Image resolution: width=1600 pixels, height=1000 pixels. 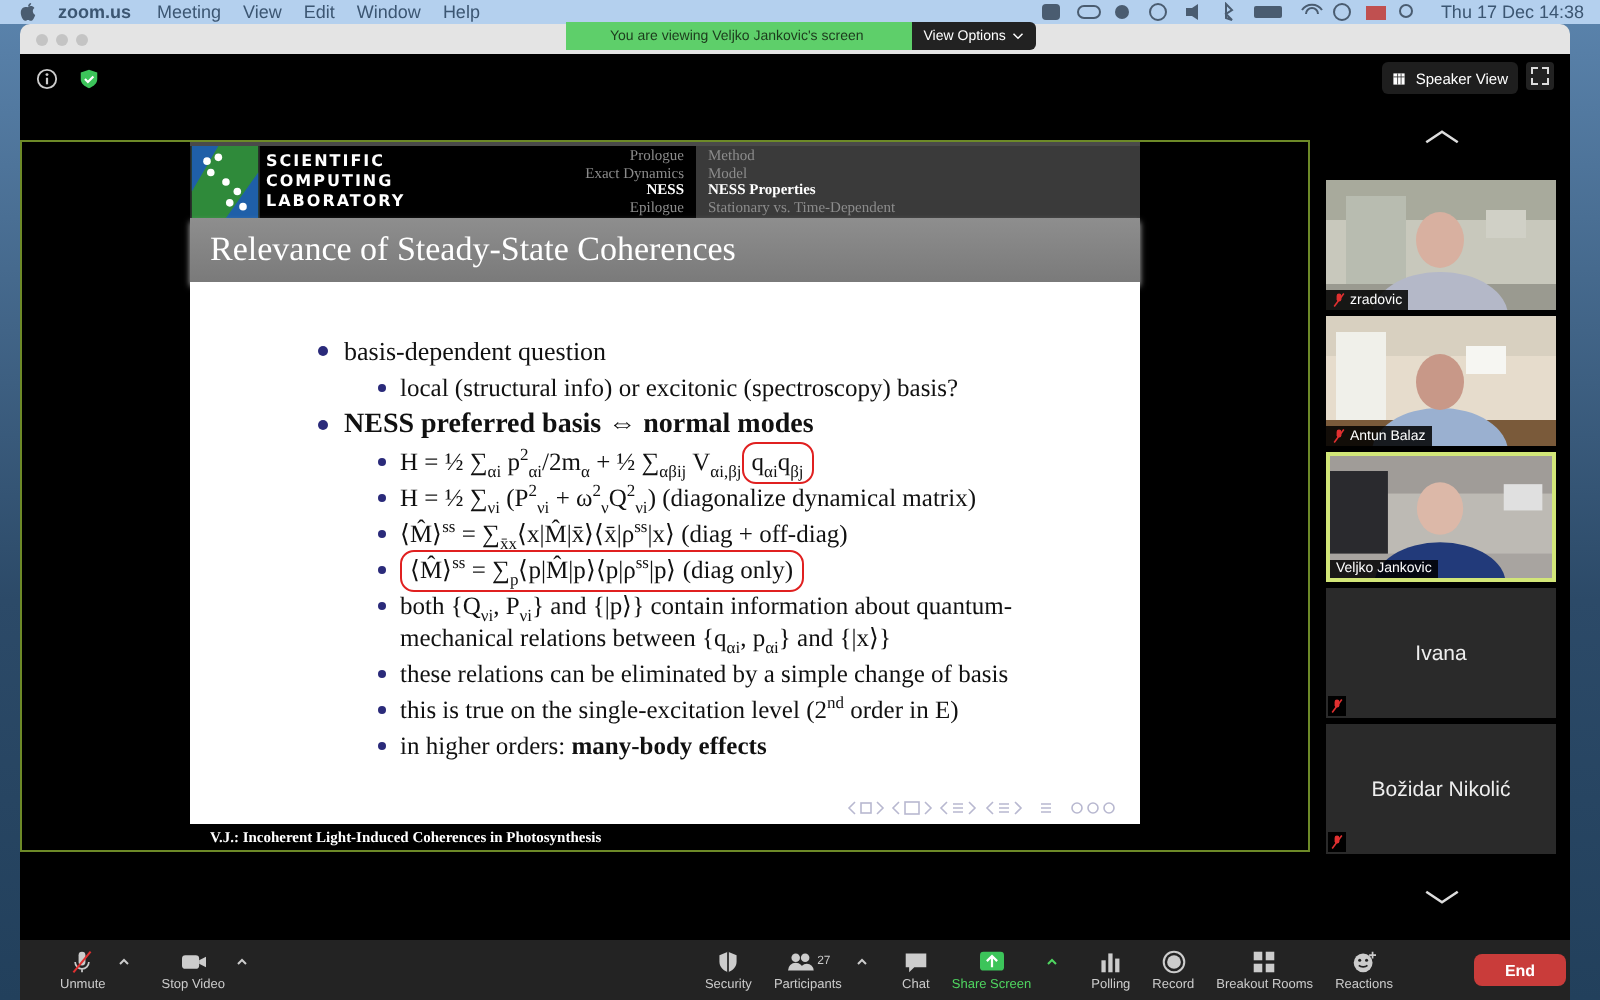 What do you see at coordinates (991, 961) in the screenshot?
I see `share-icon` at bounding box center [991, 961].